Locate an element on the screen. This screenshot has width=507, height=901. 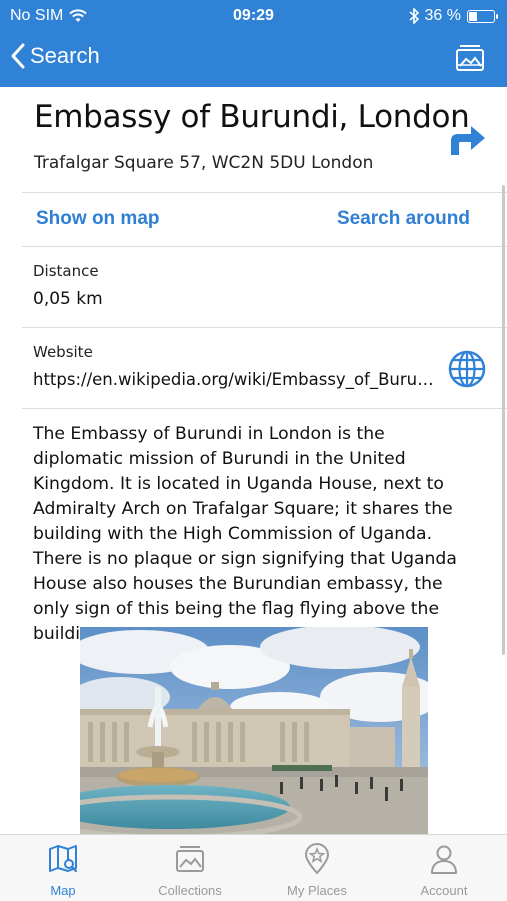
person-icon is located at coordinates (444, 859).